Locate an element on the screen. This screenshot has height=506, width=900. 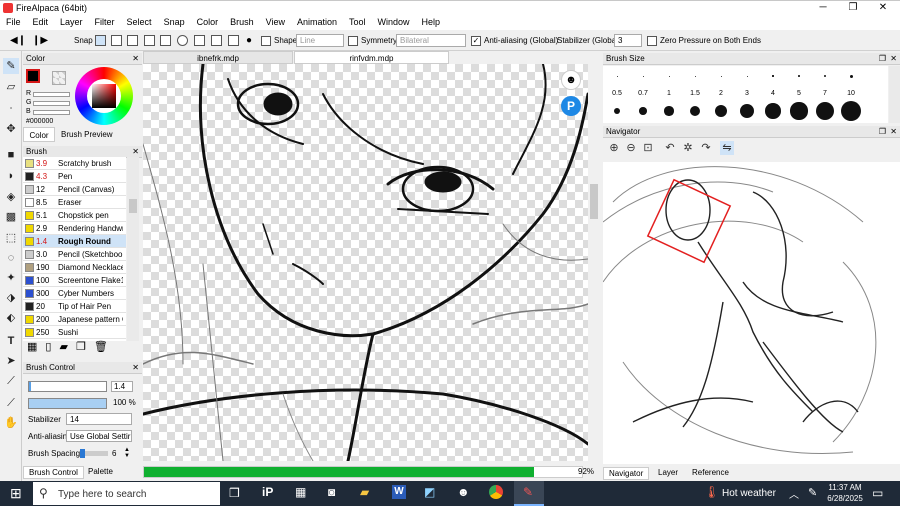
brush-folder-icon: ▰ is located at coordinates (67, 347).